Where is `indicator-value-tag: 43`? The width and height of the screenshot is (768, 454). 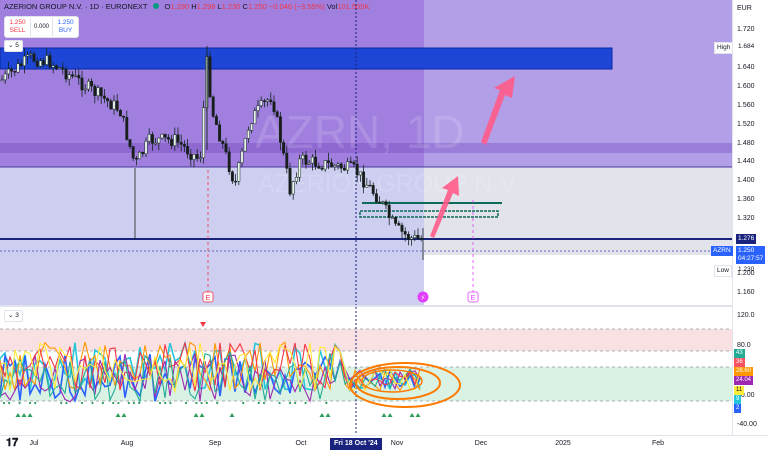
indicator-value-tag: 43 is located at coordinates (739, 353).